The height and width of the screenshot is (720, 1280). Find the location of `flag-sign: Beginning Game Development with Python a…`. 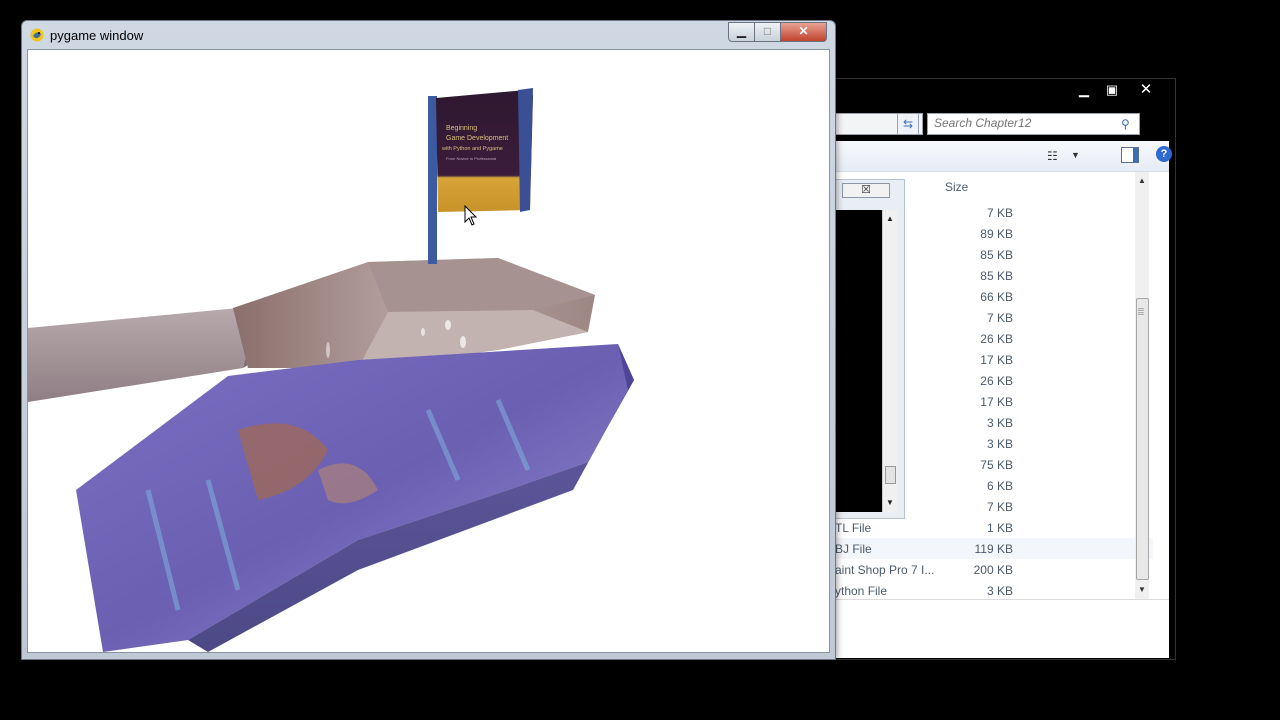

flag-sign: Beginning Game Development with Python a… is located at coordinates (480, 176).